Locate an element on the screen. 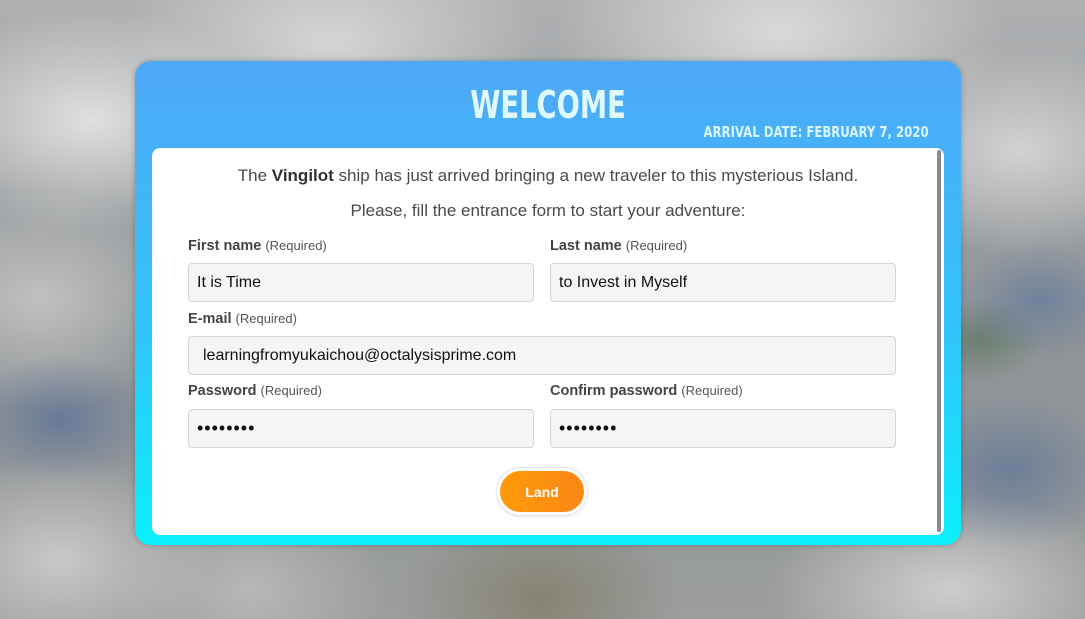 This screenshot has height=619, width=1085. password-label: Password (Required) is located at coordinates (255, 391).